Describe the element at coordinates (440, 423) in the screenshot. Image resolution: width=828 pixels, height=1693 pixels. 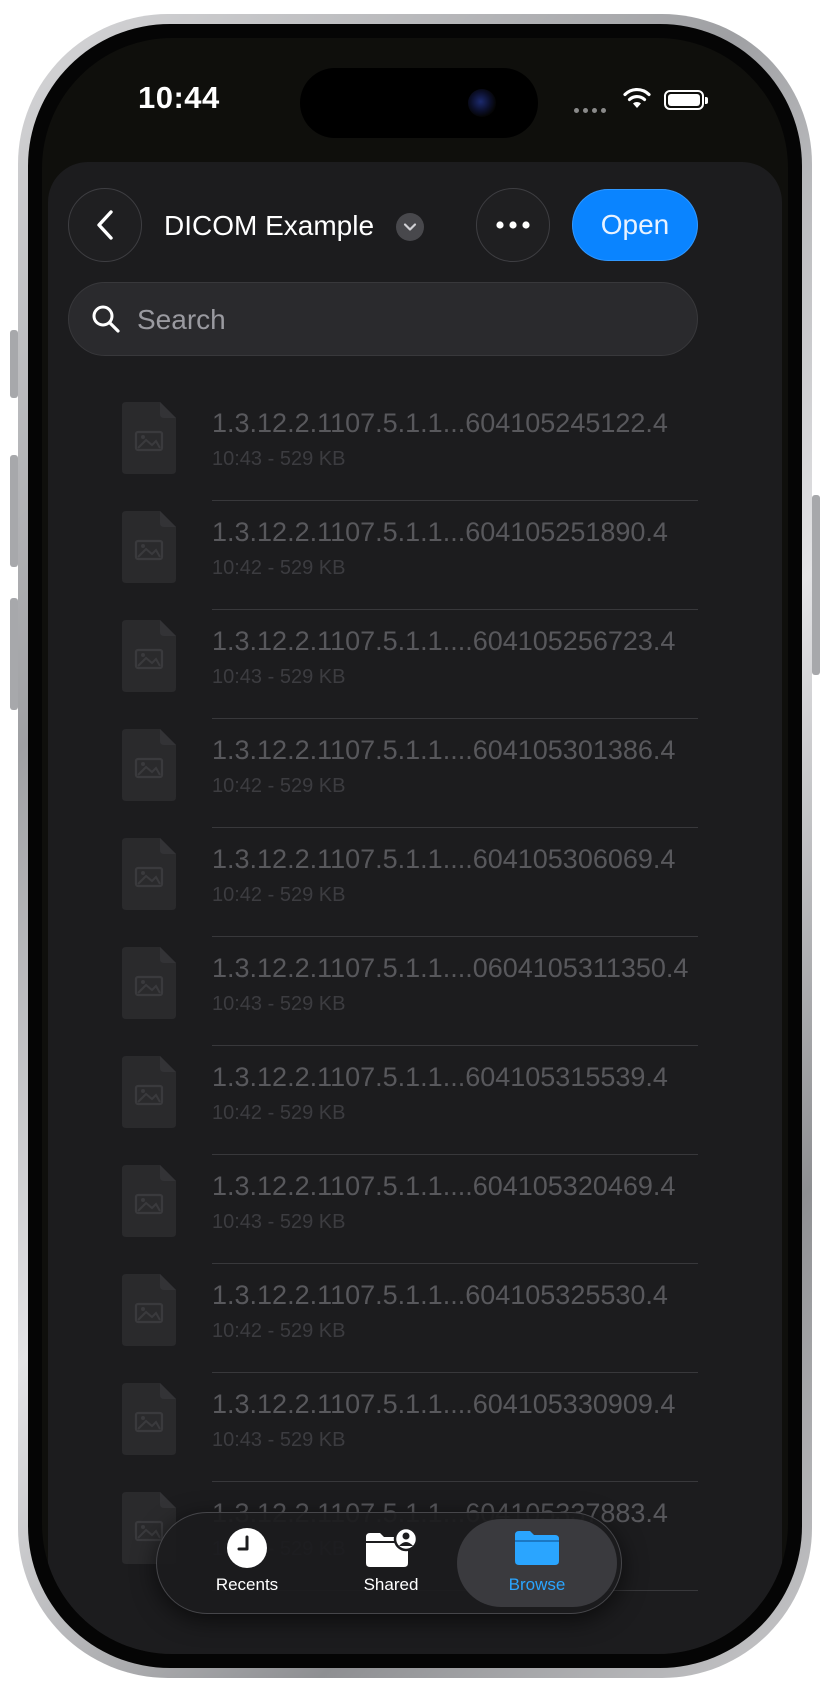
I see `file-name: 1.3.12.2.1107.5.1.1...604105245122.4` at that location.